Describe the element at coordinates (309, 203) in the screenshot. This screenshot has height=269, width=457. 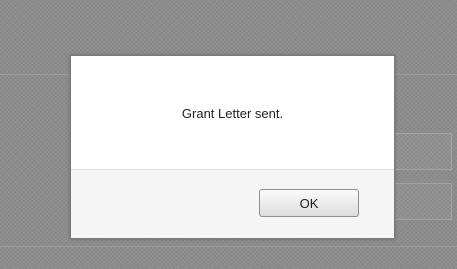
I see `ok-button: OK` at that location.